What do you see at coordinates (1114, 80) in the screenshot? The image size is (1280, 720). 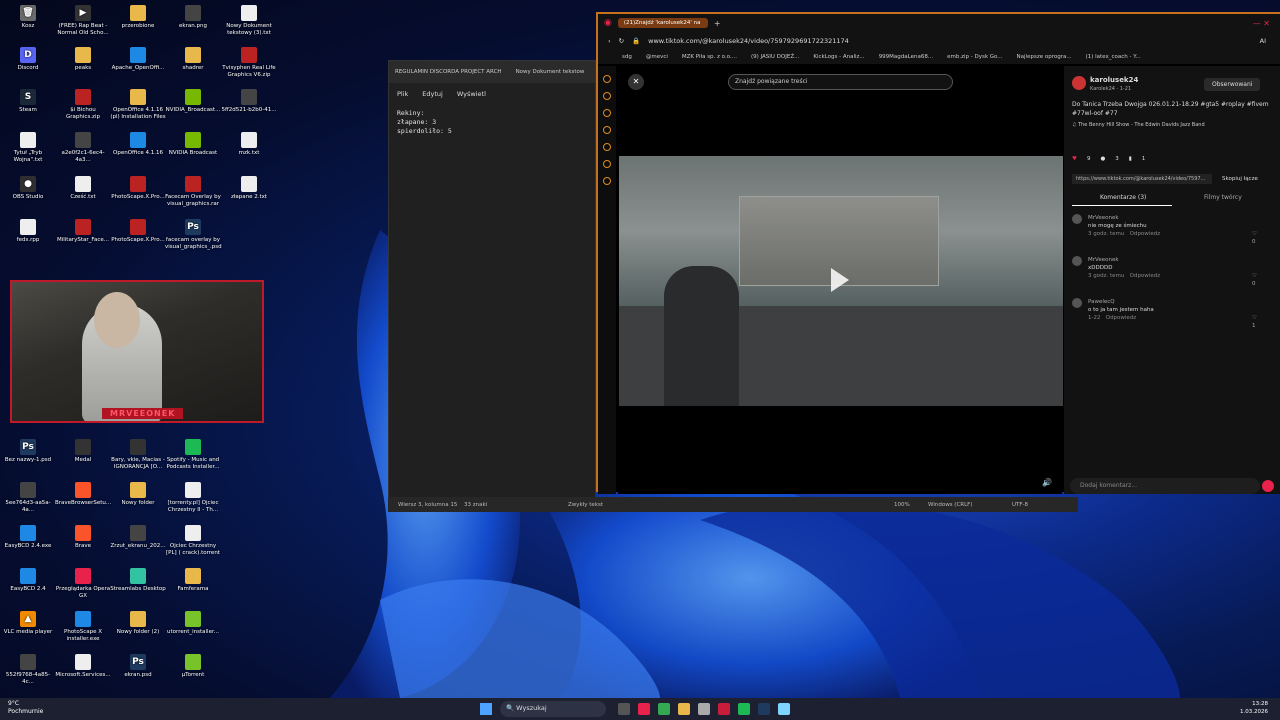 I see `author-name: karolusek24` at bounding box center [1114, 80].